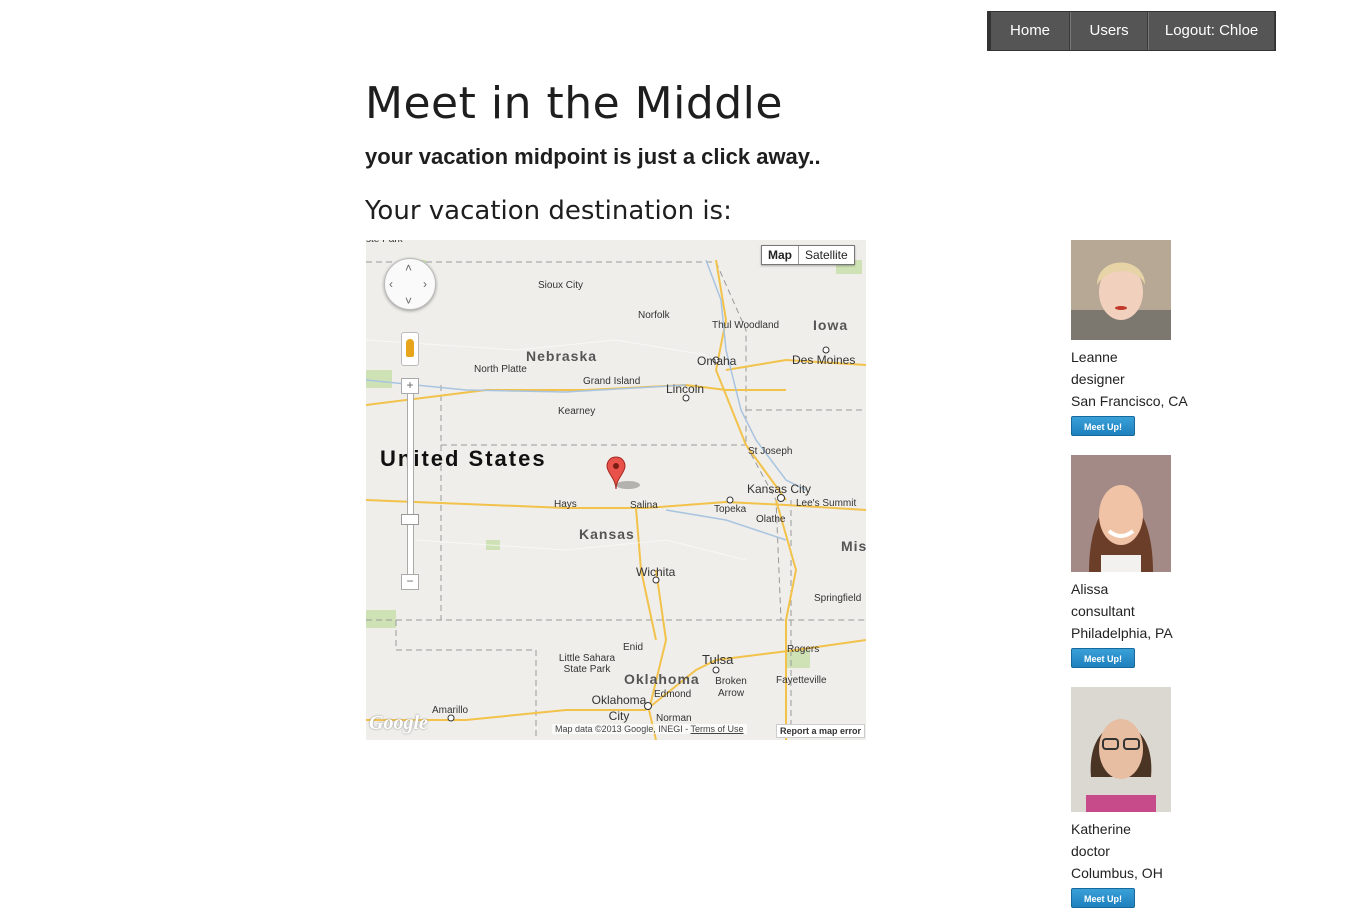 The width and height of the screenshot is (1360, 909). I want to click on map-city-label: Salina, so click(644, 505).